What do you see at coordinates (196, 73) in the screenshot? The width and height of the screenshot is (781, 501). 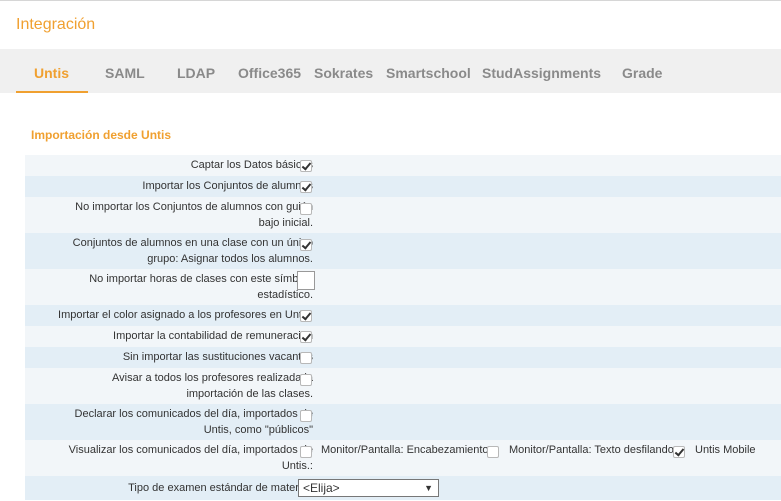 I see `tab-ldap: LDAP` at bounding box center [196, 73].